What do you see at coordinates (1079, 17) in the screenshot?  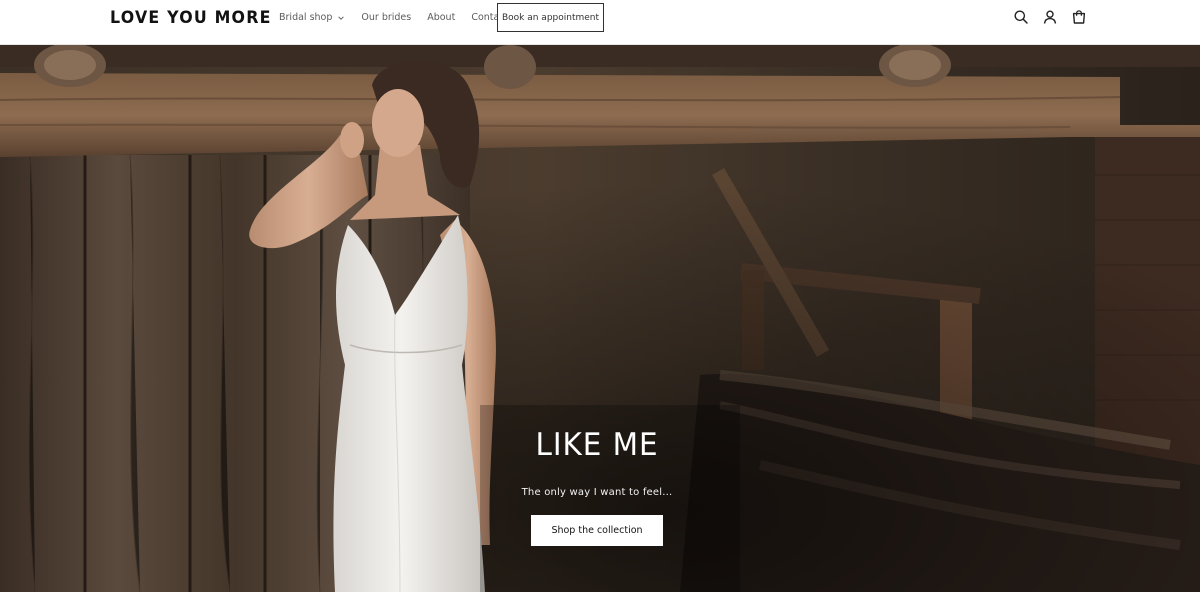 I see `cart-icon` at bounding box center [1079, 17].